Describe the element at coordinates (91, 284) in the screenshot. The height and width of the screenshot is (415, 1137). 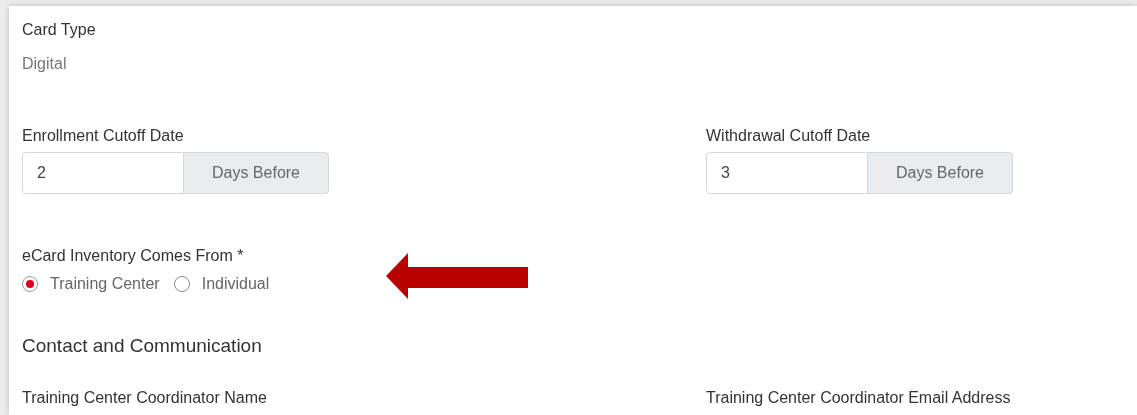
I see `radio-option: Training Center` at that location.